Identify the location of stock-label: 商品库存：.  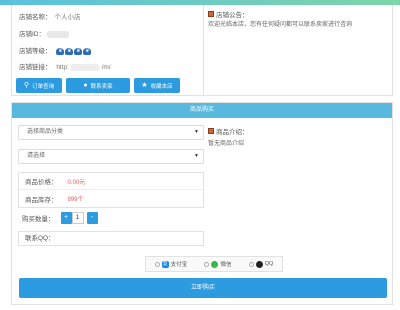
(41, 200).